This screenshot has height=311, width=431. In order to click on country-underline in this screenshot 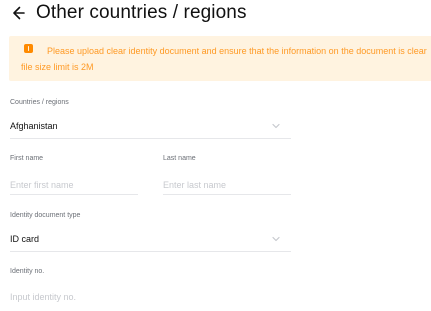, I will do `click(150, 138)`.